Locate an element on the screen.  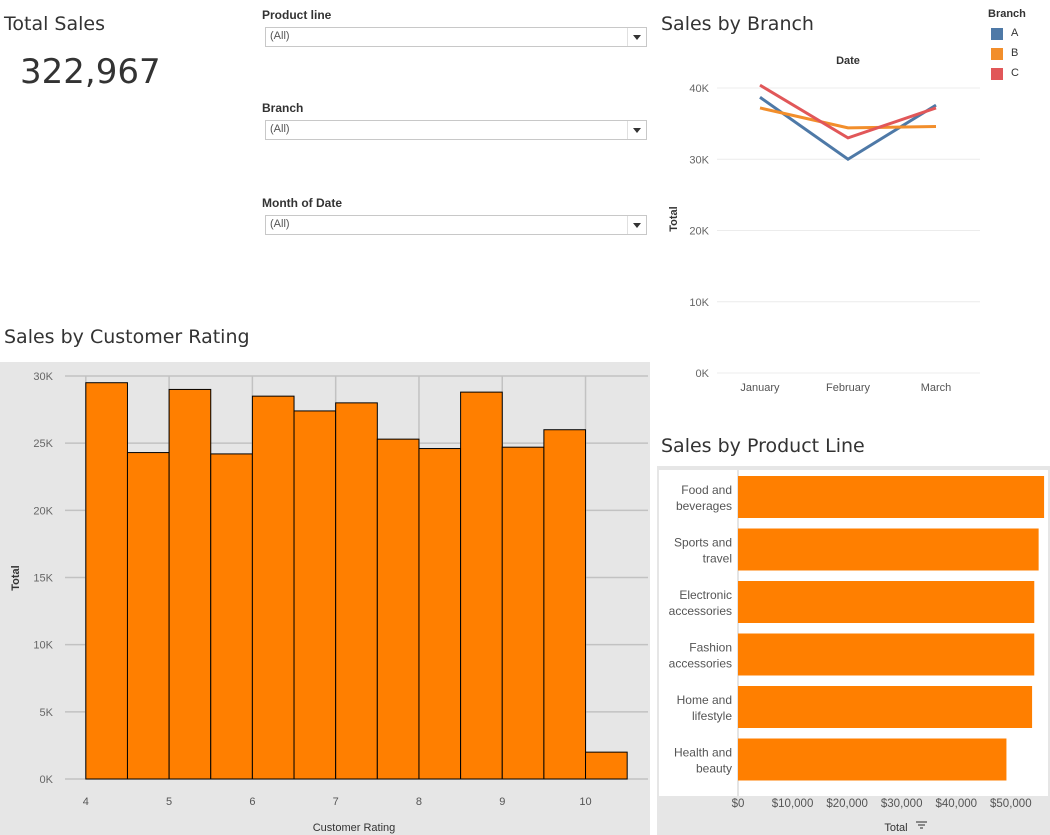
x-tick-label: 10 is located at coordinates (585, 802).